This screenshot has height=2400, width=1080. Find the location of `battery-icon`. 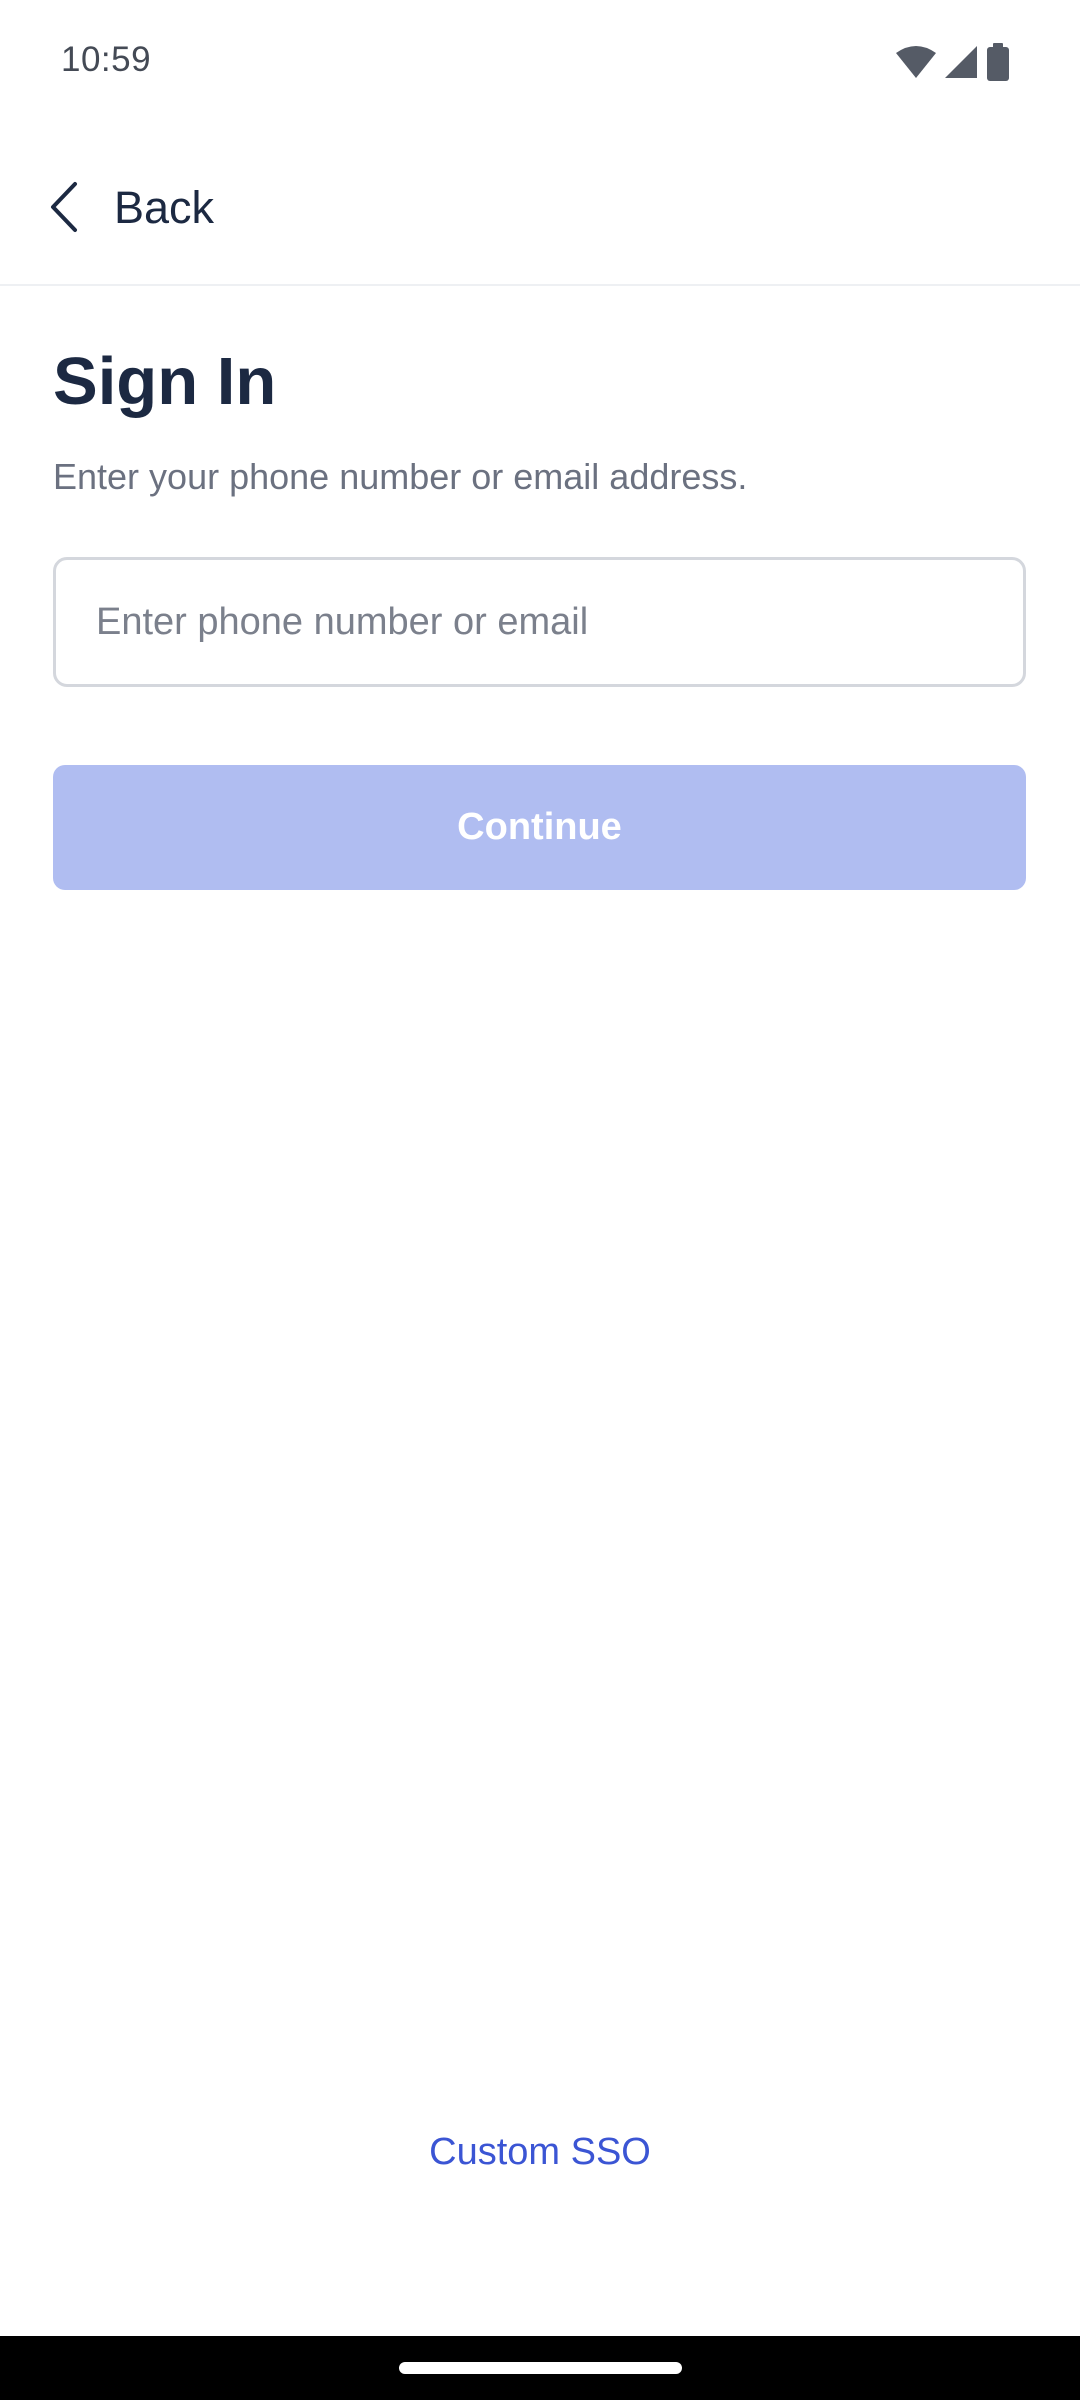

battery-icon is located at coordinates (998, 62).